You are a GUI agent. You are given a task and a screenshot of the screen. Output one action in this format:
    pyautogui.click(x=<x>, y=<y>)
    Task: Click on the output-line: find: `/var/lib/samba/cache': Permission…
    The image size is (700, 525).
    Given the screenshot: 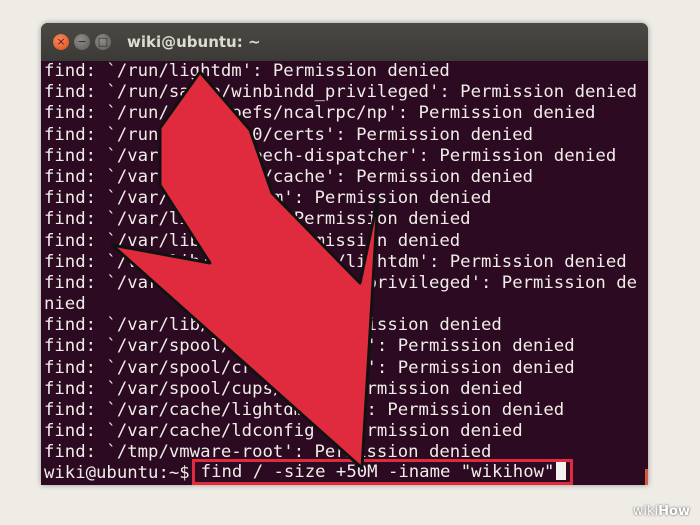 What is the action you would take?
    pyautogui.click(x=288, y=176)
    